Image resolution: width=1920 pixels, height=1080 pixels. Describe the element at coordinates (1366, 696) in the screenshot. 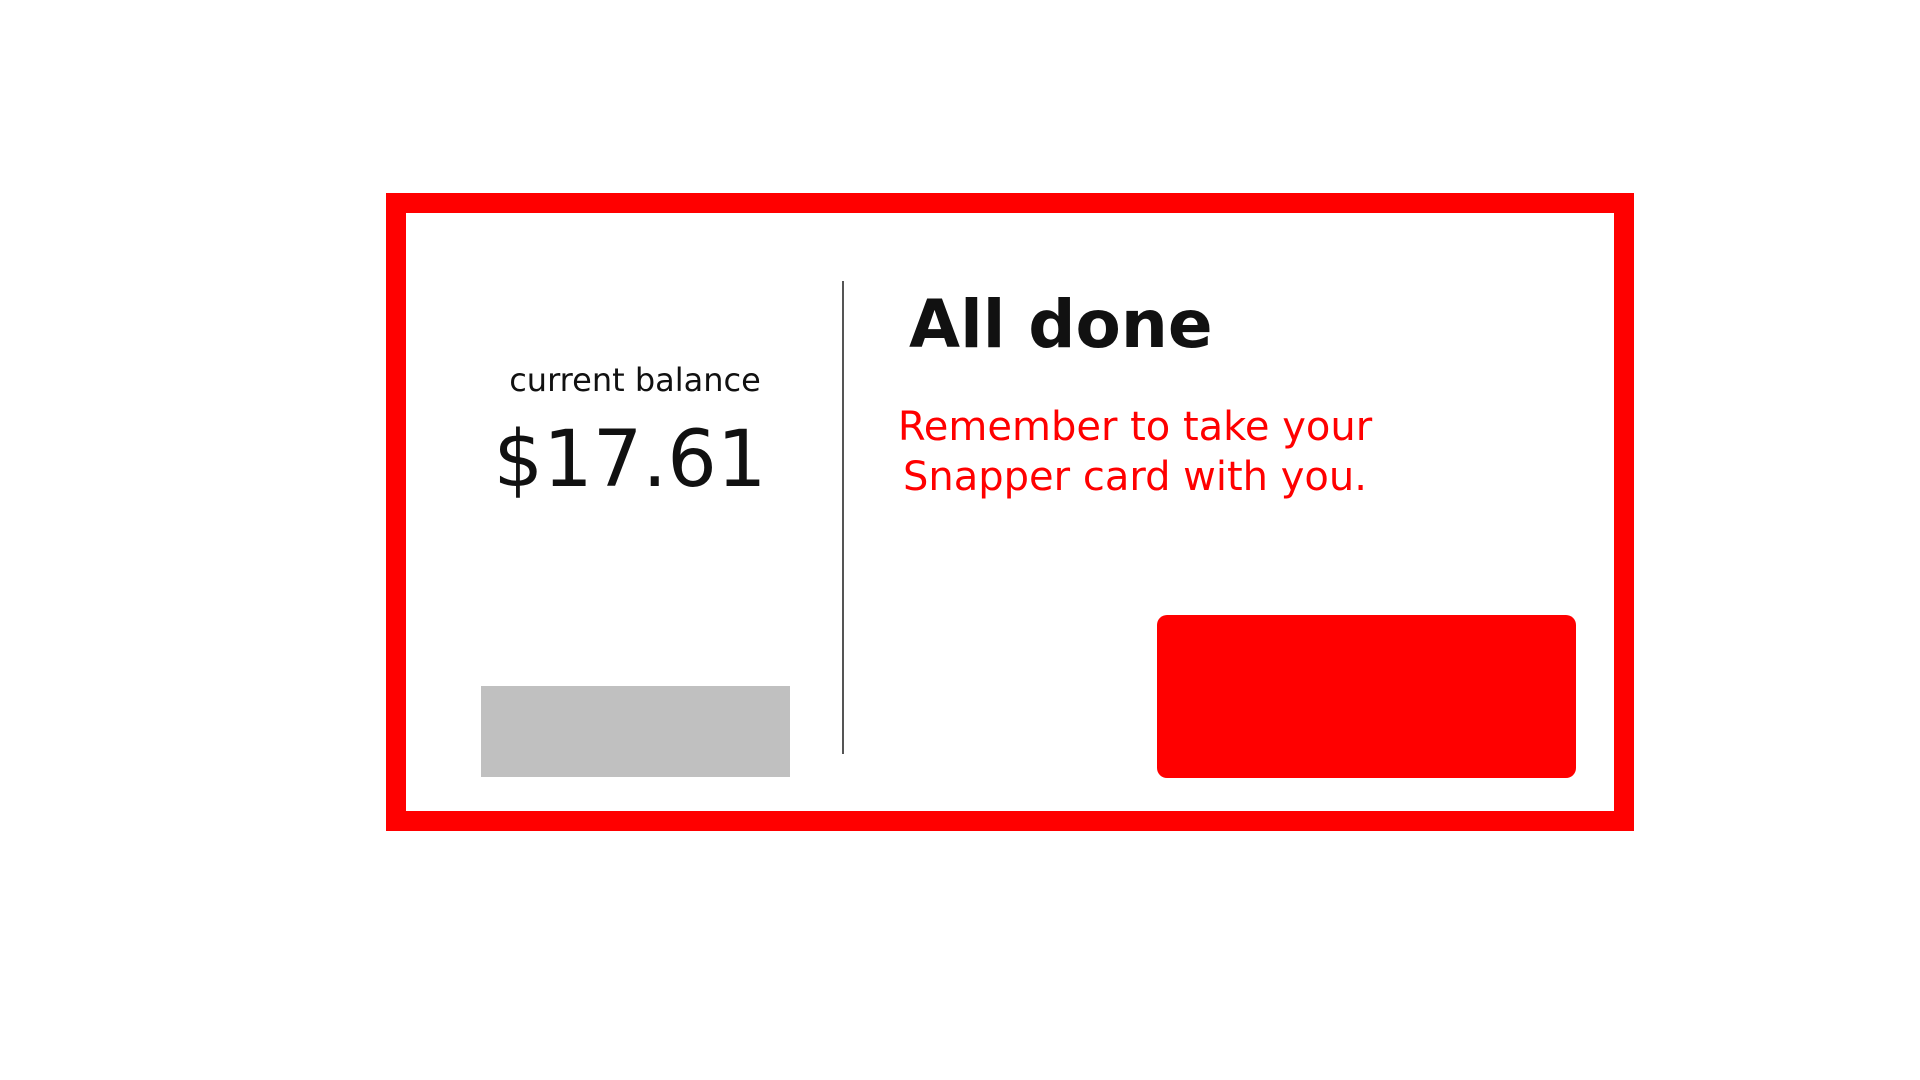

I see `primary-button` at that location.